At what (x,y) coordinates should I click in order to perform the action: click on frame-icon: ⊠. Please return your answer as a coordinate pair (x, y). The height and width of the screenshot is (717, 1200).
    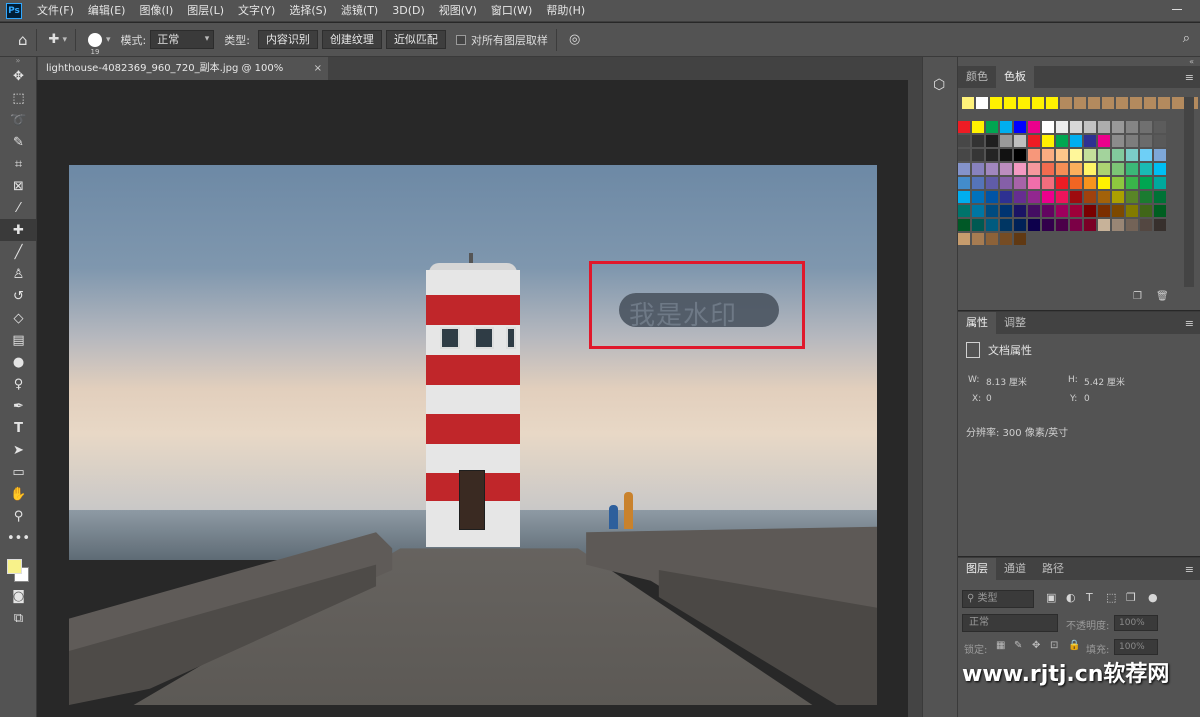
    Looking at the image, I should click on (18, 186).